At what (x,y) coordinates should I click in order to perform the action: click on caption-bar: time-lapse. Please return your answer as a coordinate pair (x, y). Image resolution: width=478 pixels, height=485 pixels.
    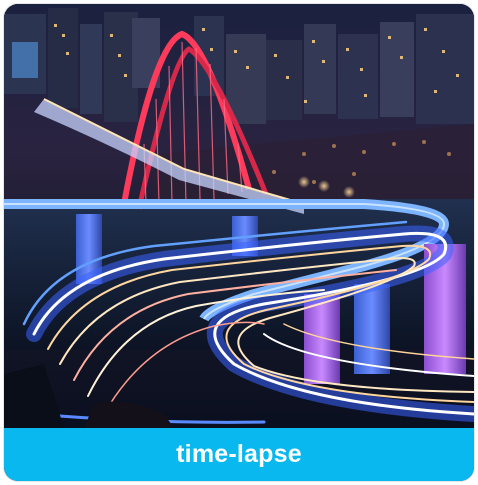
    Looking at the image, I should click on (239, 454).